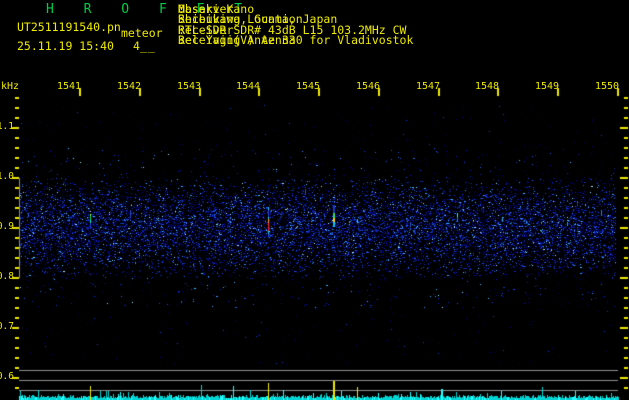  I want to click on freq-axis-label: 0.8, so click(7, 276).